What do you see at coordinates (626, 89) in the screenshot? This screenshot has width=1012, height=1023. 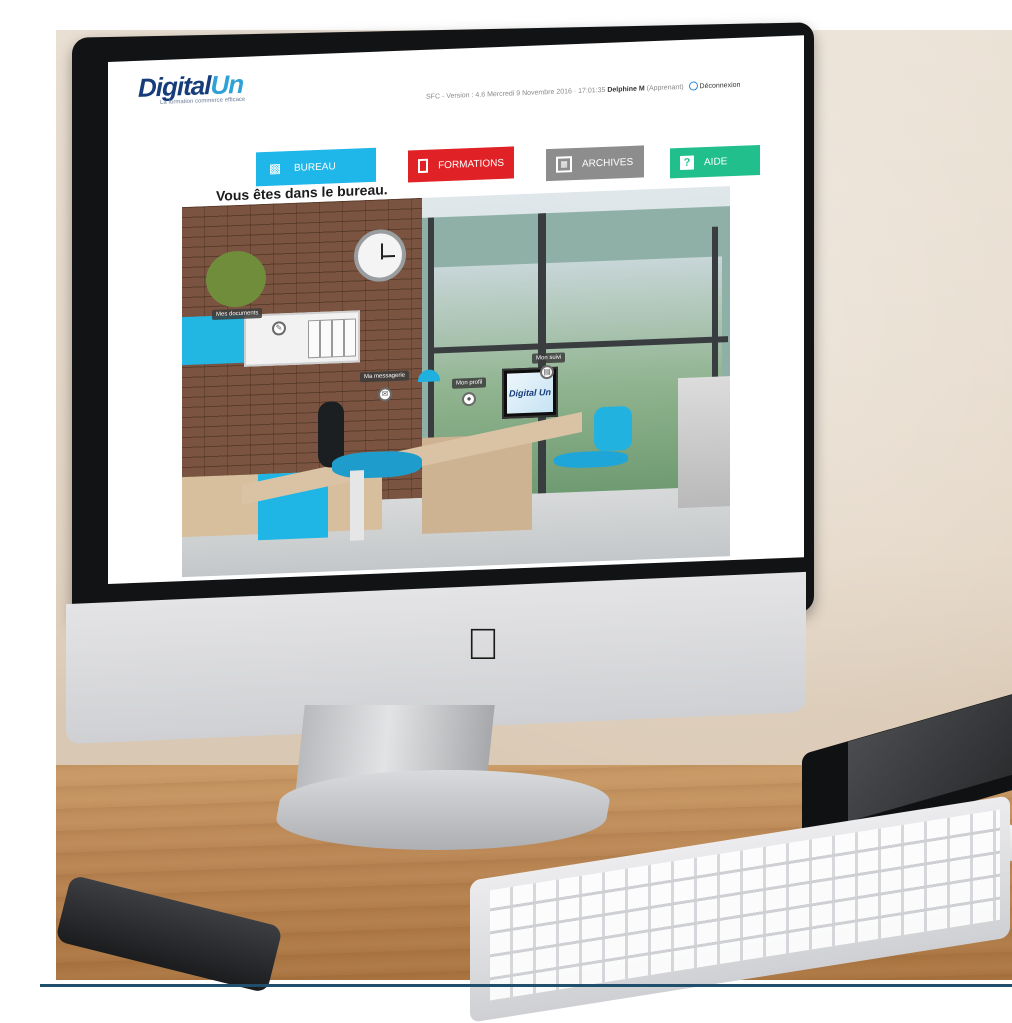 I see `user-name: Delphine M` at bounding box center [626, 89].